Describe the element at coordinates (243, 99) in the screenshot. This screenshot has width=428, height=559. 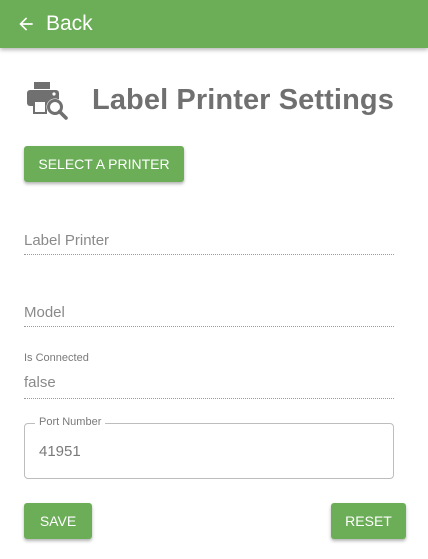
I see `page-title: Label Printer Settings` at that location.